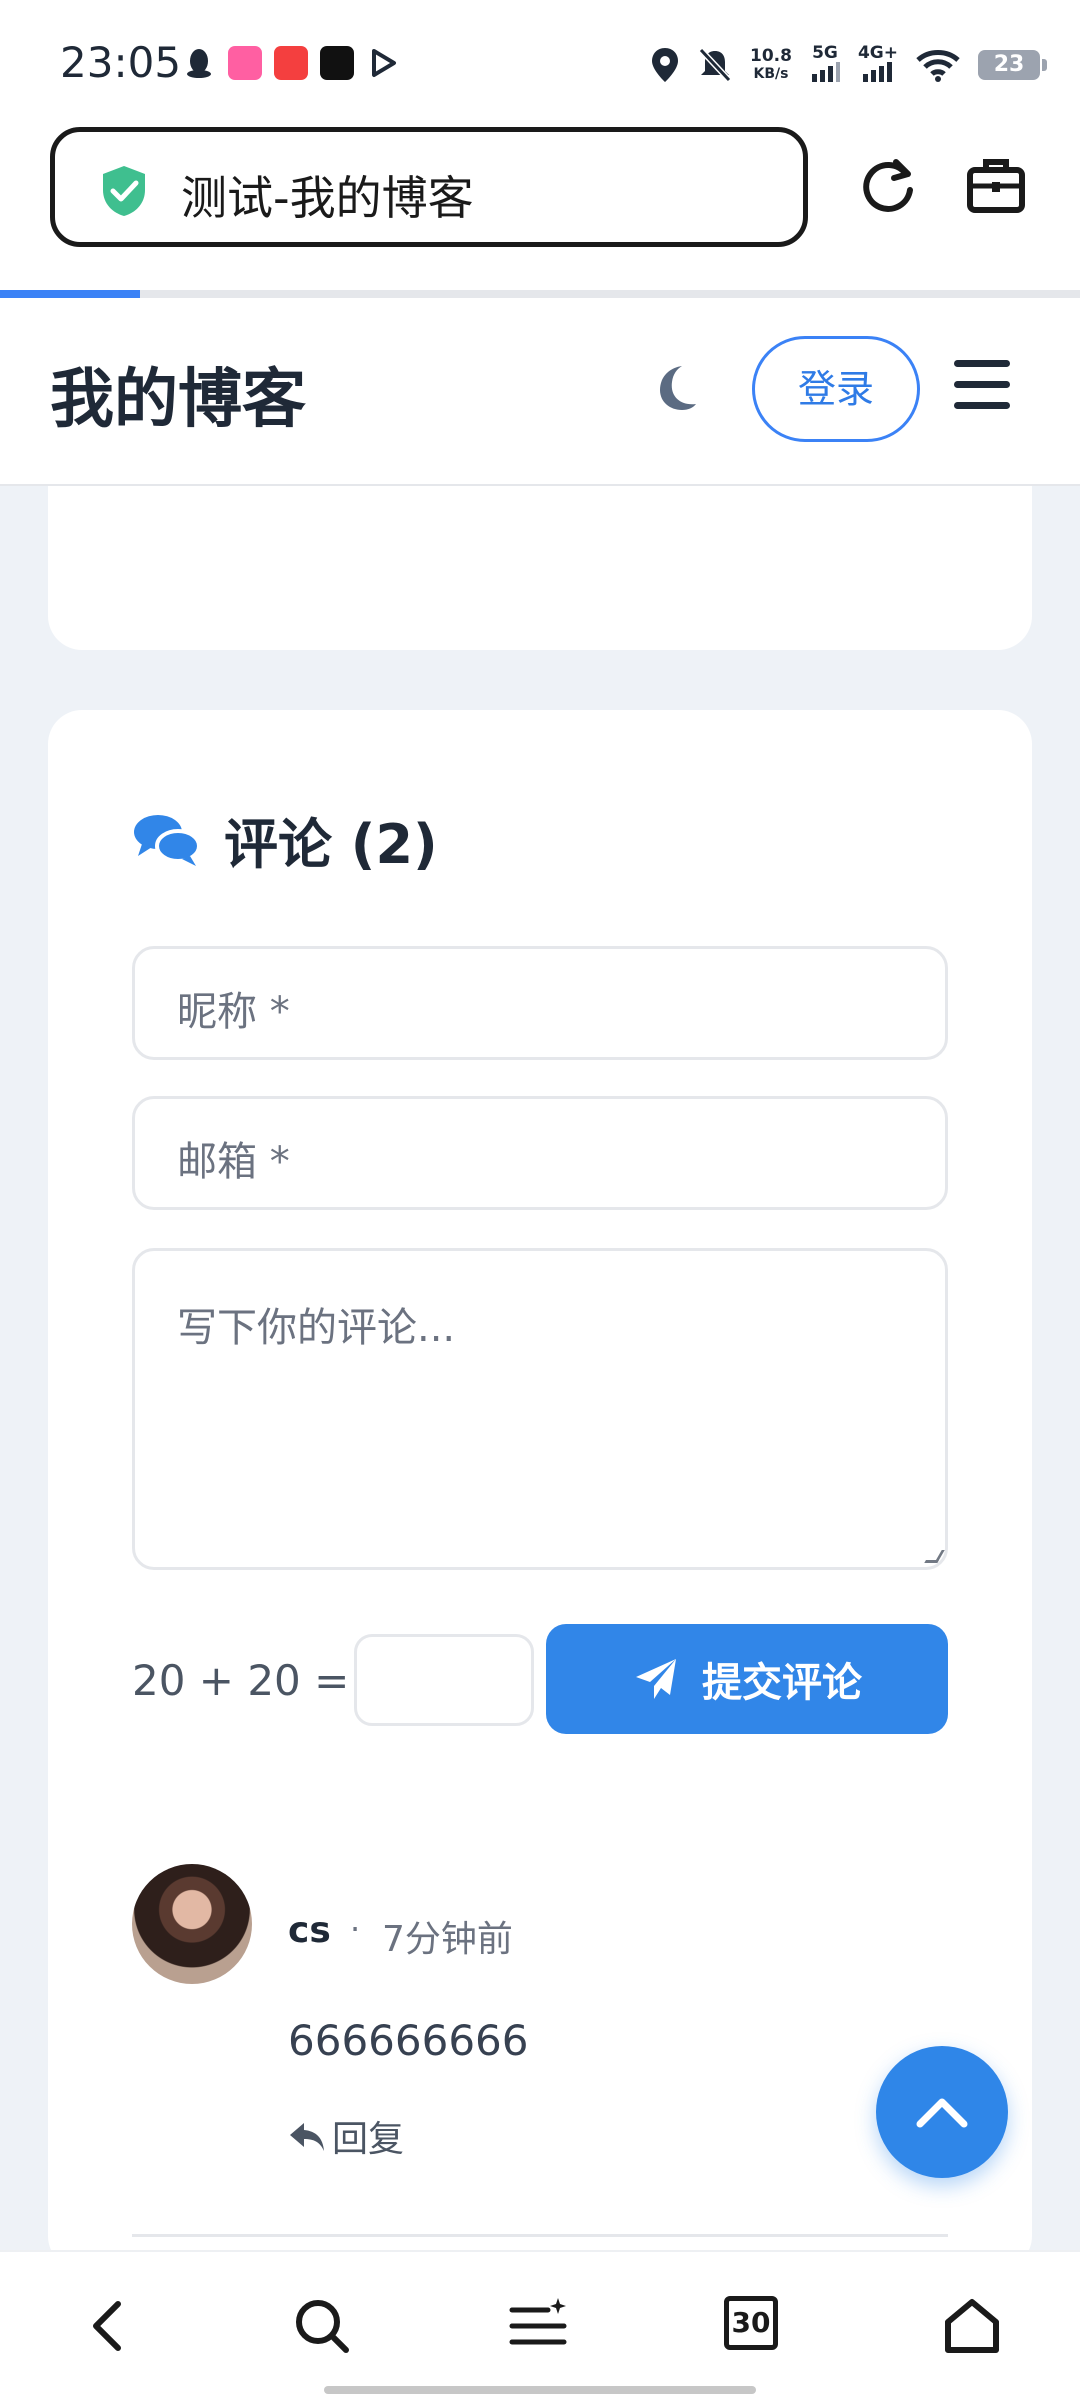 This screenshot has width=1080, height=2400. What do you see at coordinates (540, 294) in the screenshot?
I see `page-load-progress` at bounding box center [540, 294].